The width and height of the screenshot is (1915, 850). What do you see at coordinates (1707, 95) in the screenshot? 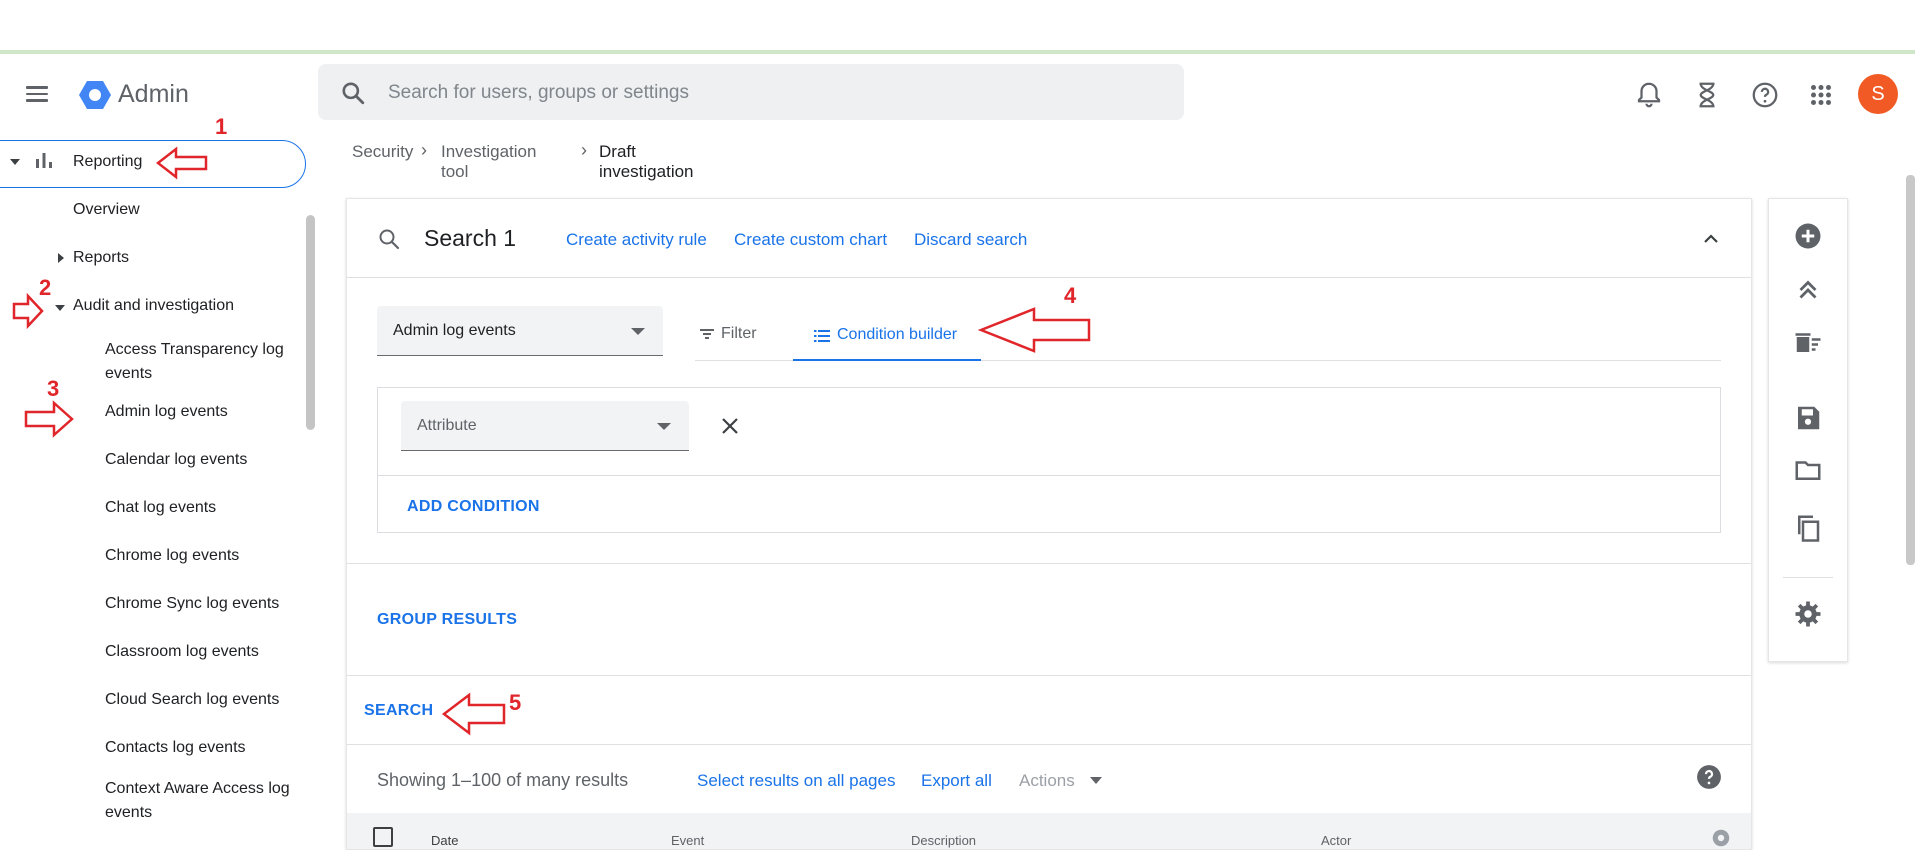
I see `hourglass-tasks-icon` at bounding box center [1707, 95].